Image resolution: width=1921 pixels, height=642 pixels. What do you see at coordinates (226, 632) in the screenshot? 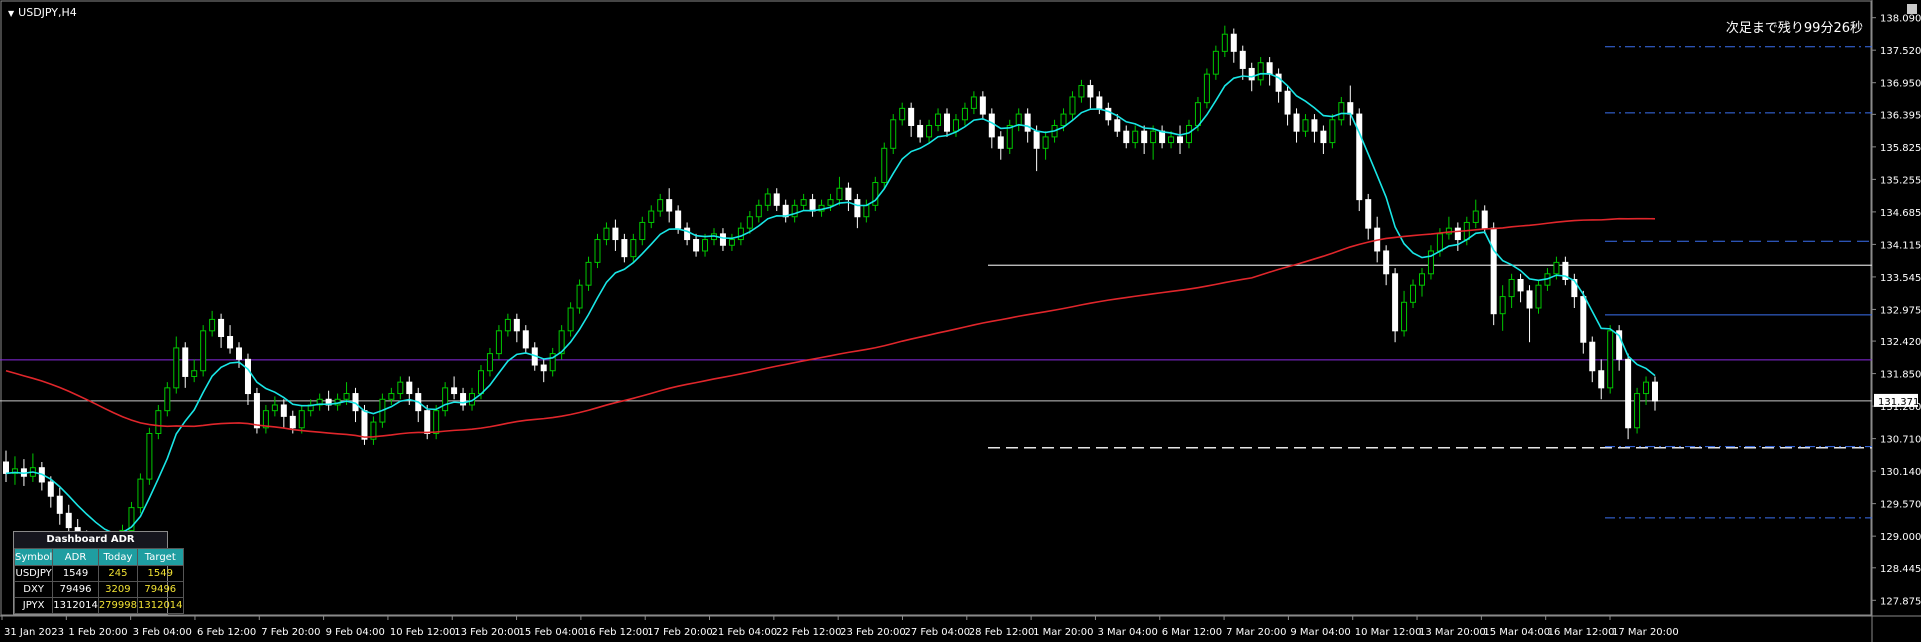
I see `time-tick-label: 6 Feb 12:00` at bounding box center [226, 632].